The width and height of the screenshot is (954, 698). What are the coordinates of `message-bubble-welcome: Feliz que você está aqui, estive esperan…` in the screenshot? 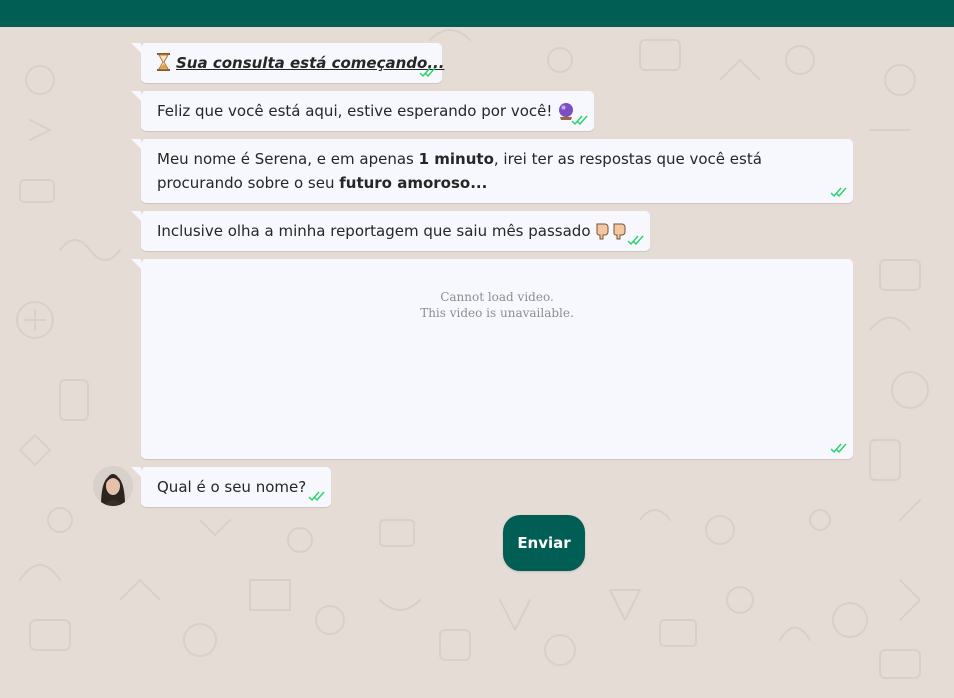 It's located at (362, 111).